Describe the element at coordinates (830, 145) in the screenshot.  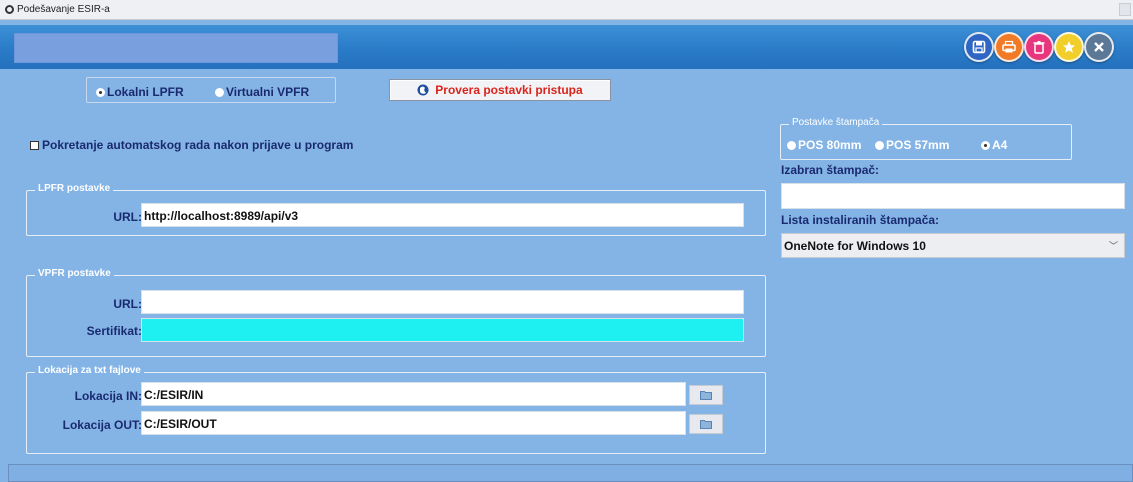
I see `printer-option-pos80: POS 80mm` at that location.